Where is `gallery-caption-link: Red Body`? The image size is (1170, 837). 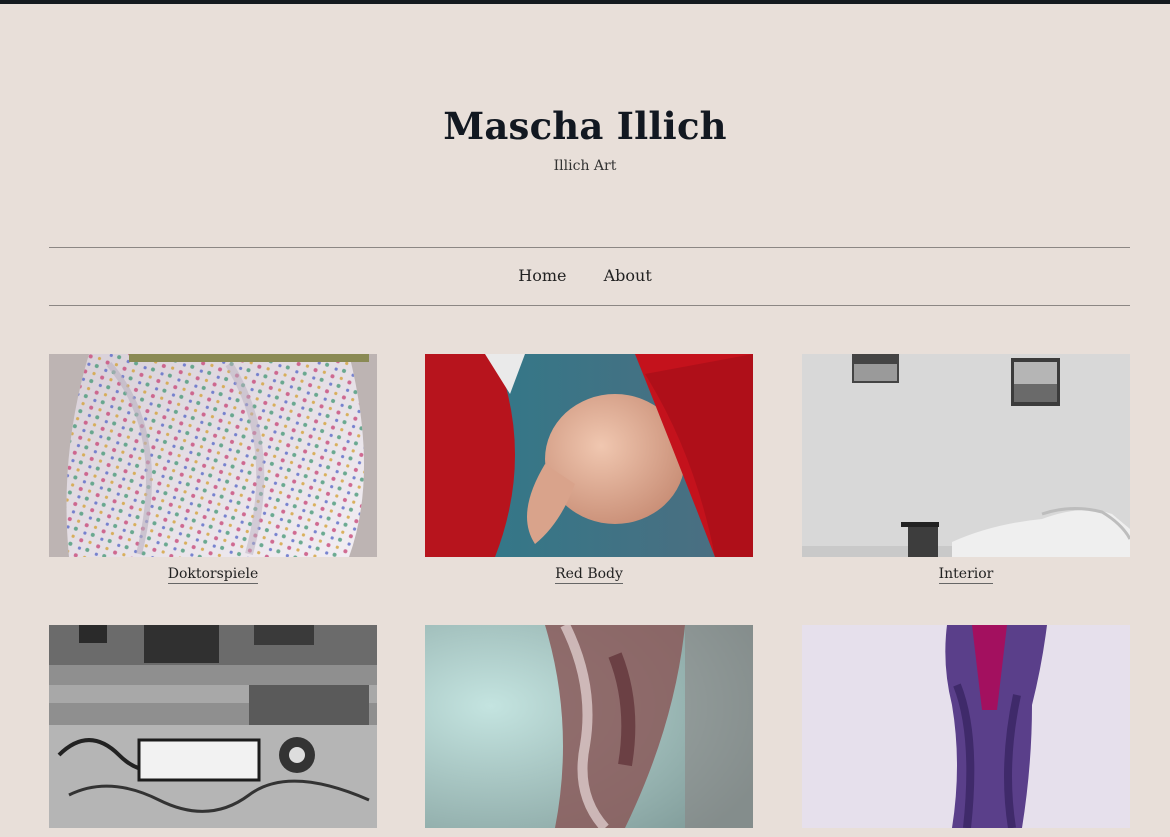
gallery-caption-link: Red Body is located at coordinates (589, 575).